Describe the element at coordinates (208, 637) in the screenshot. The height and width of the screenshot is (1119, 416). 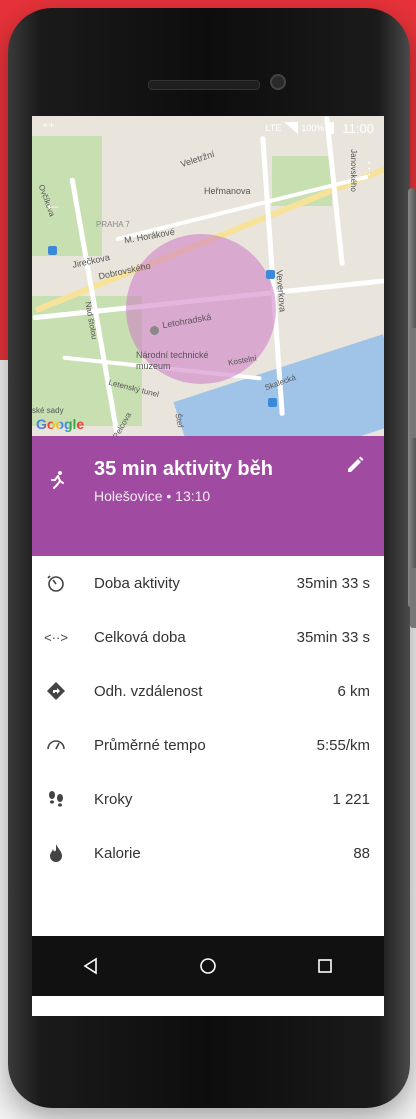
I see `stat-row-total-time: <··> Celková doba 35min 33 s` at that location.